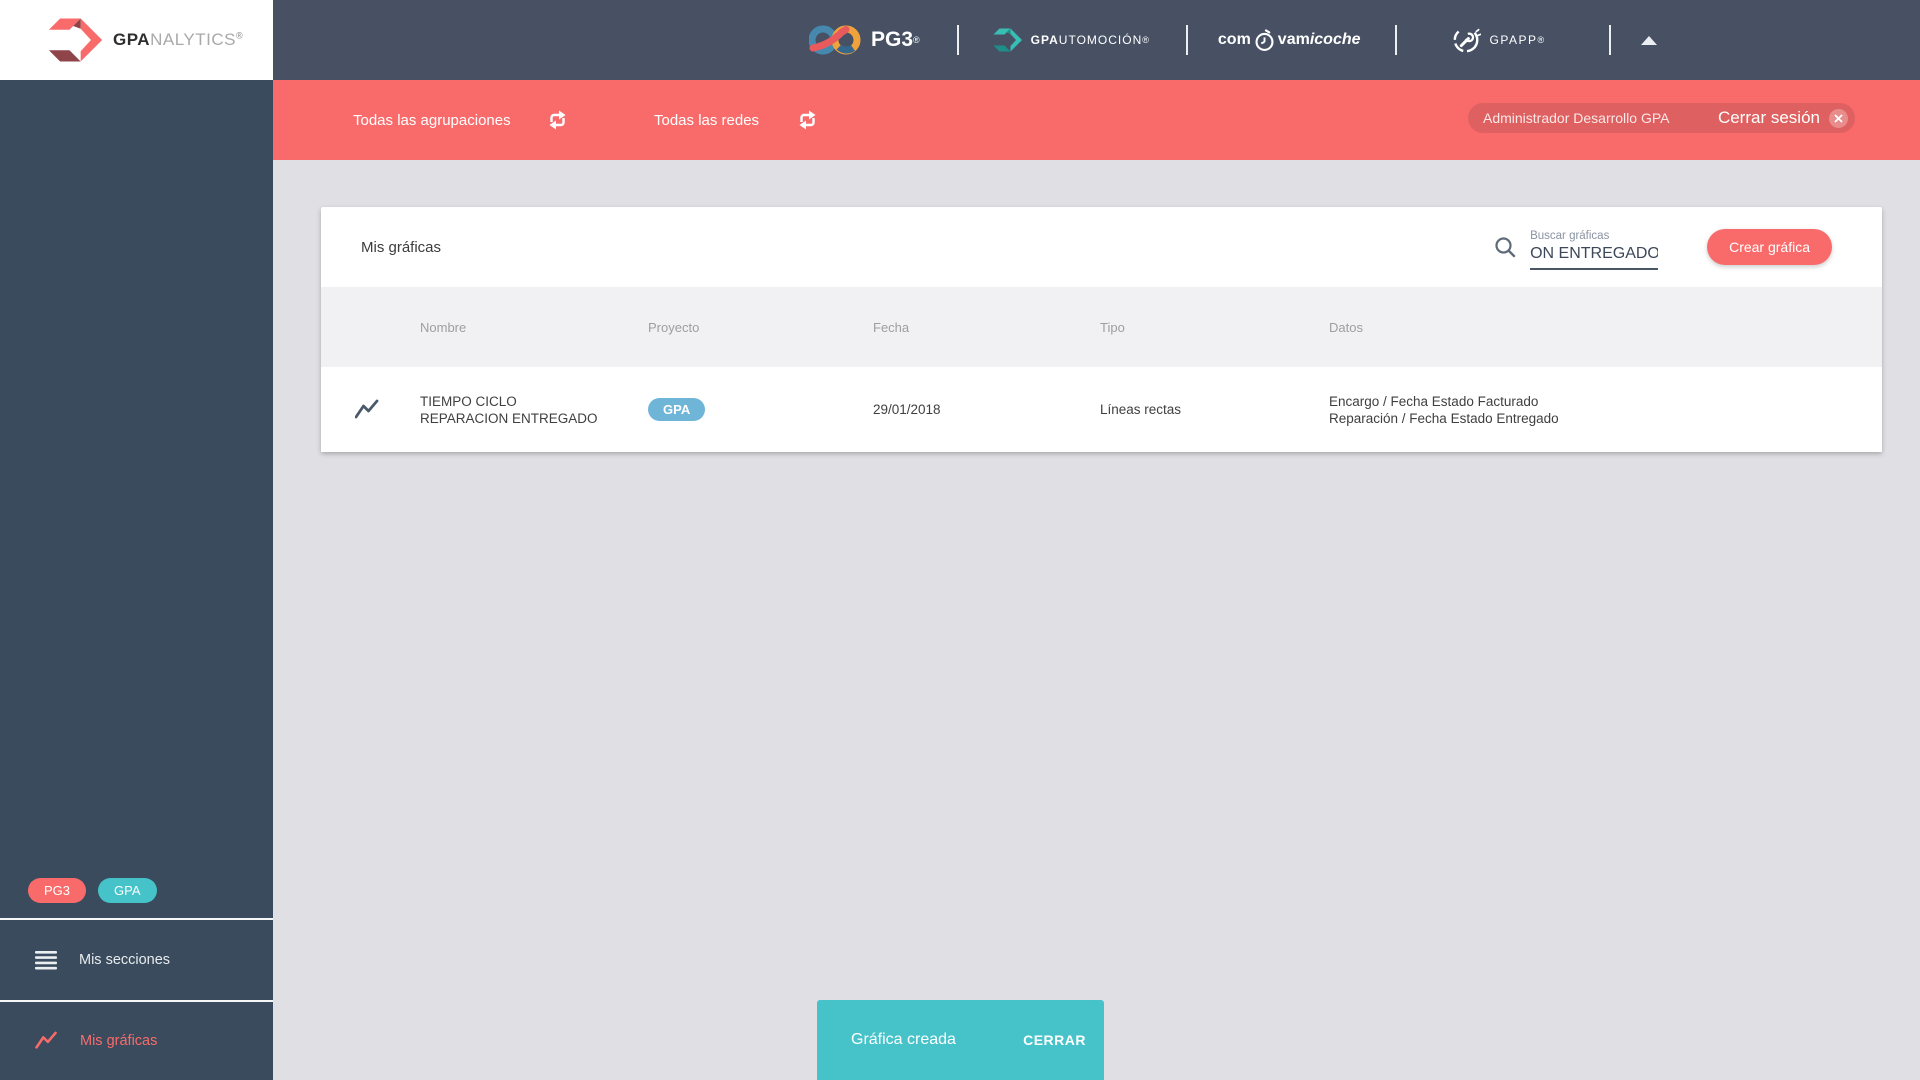 The width and height of the screenshot is (1920, 1080). I want to click on stopwatch-icon, so click(1264, 39).